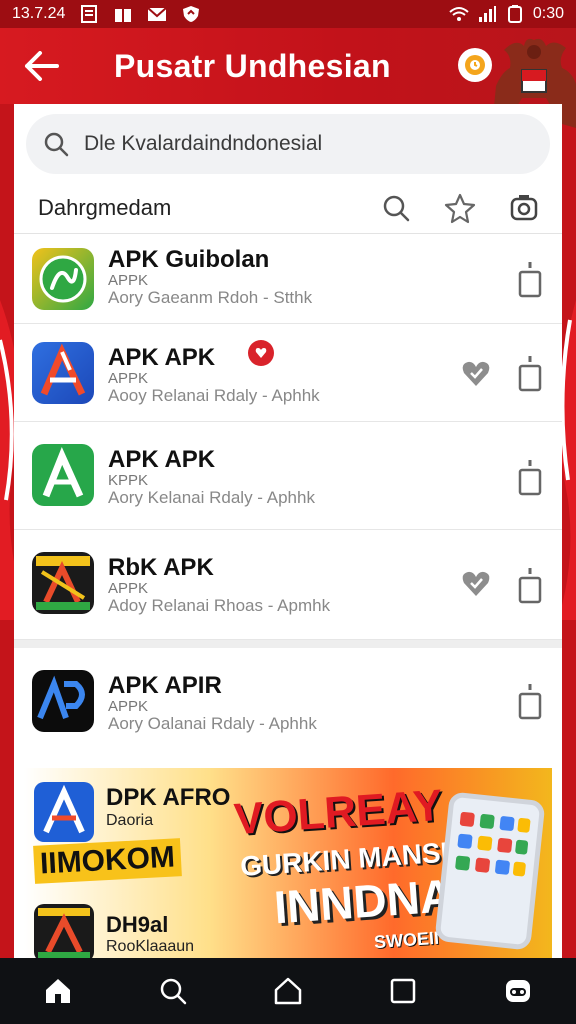  I want to click on app-header: Pusatr Undhesian, so click(288, 78).